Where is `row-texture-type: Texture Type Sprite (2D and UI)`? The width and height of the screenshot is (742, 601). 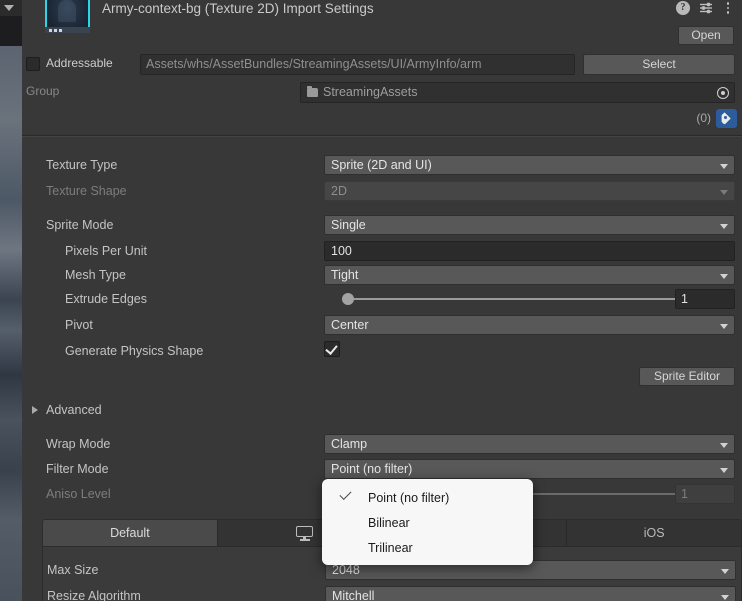
row-texture-type: Texture Type Sprite (2D and UI) is located at coordinates (382, 166).